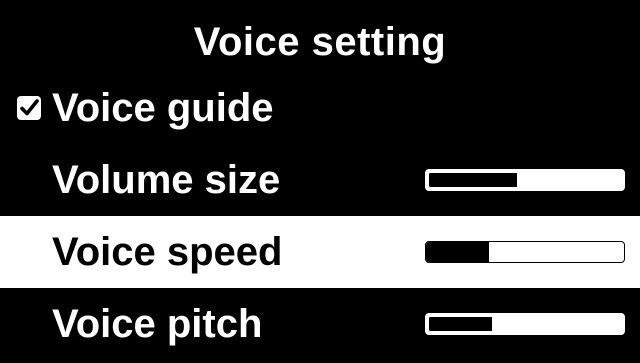 This screenshot has width=640, height=363. Describe the element at coordinates (167, 252) in the screenshot. I see `voice-speed-label: Voice speed` at that location.